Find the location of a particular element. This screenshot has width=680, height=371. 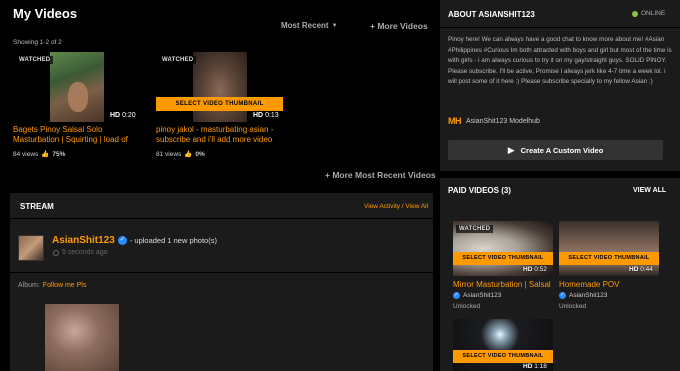

video-thumbnail: WATCHED HD 0:20 is located at coordinates (76, 87).